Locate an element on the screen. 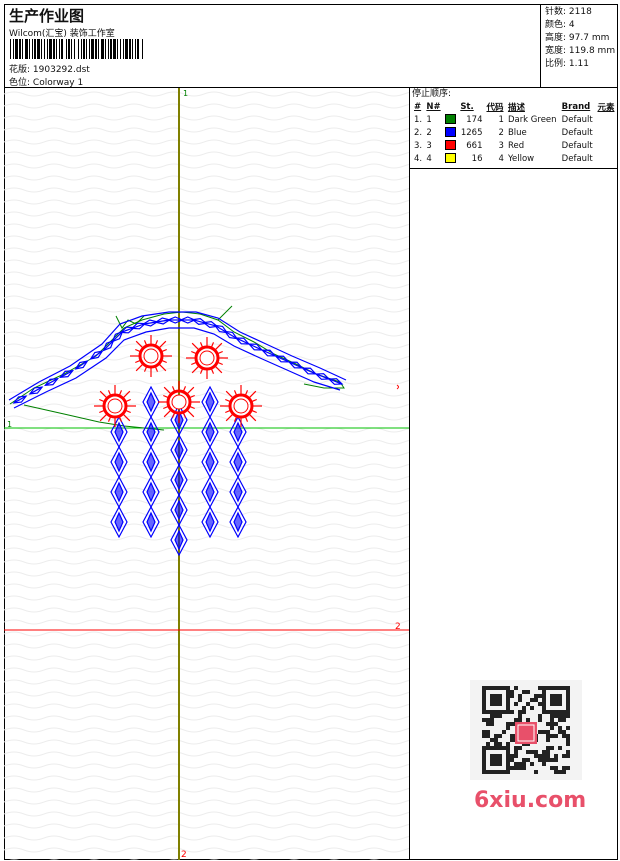 This screenshot has height=861, width=620. color-row: 1. 1 174 1 Dark Green Default is located at coordinates (514, 119).